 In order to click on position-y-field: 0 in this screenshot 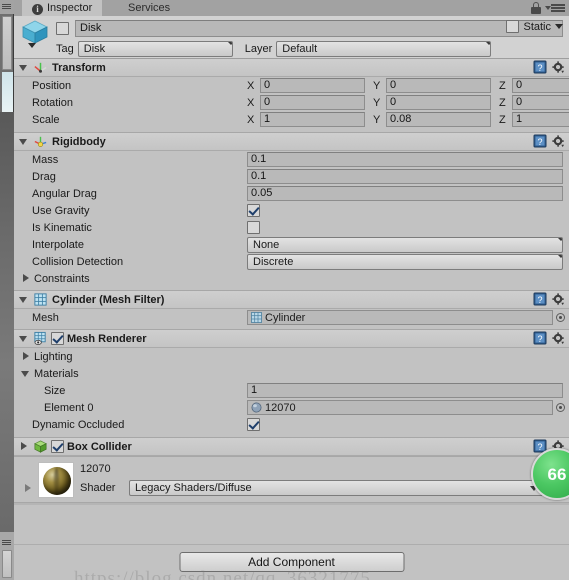, I will do `click(438, 85)`.